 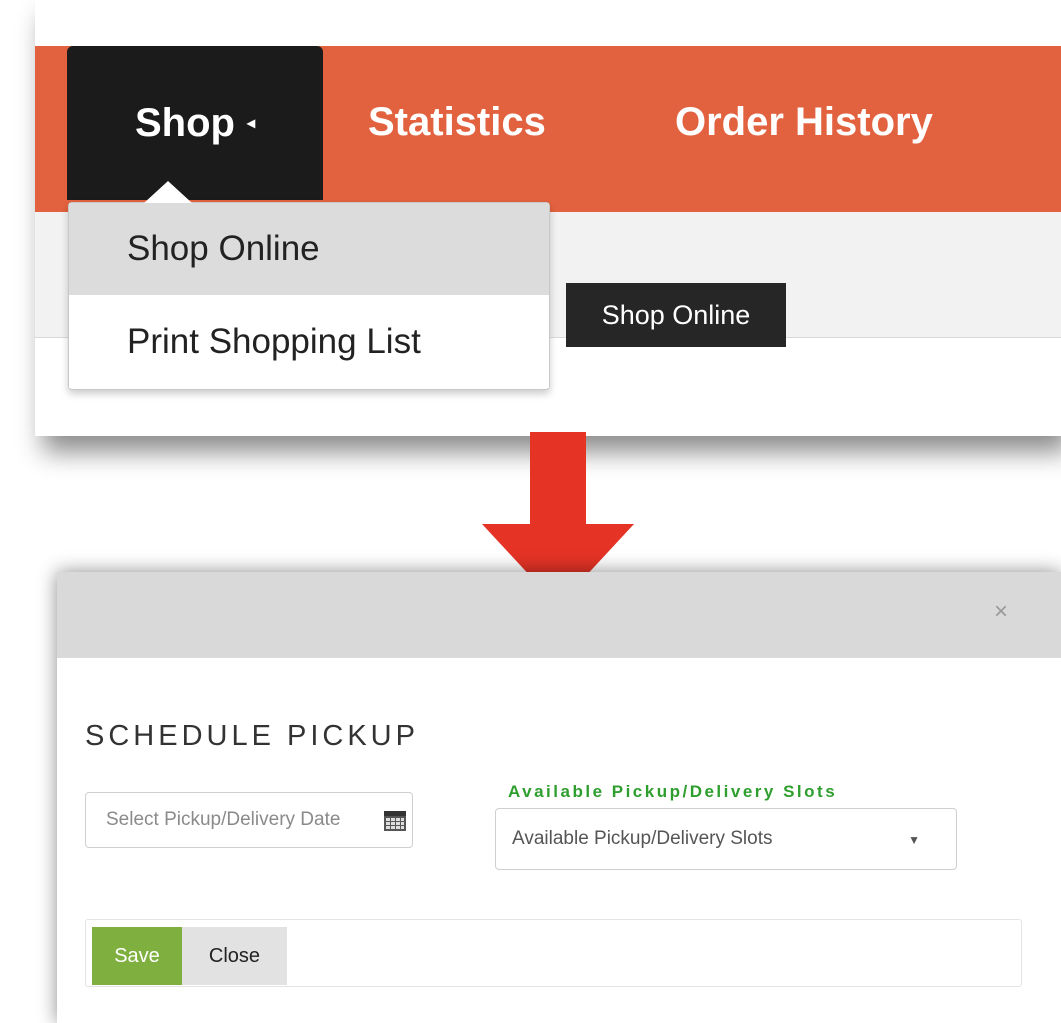 What do you see at coordinates (914, 840) in the screenshot?
I see `dropdown-caret-icon: ▼` at bounding box center [914, 840].